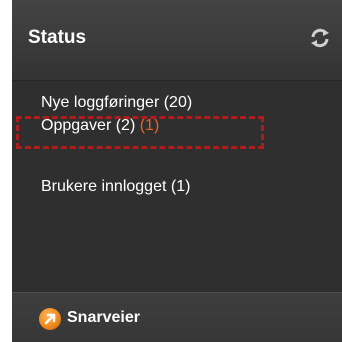 The image size is (342, 342). Describe the element at coordinates (177, 317) in the screenshot. I see `shortcuts-bar: Snarveier` at that location.